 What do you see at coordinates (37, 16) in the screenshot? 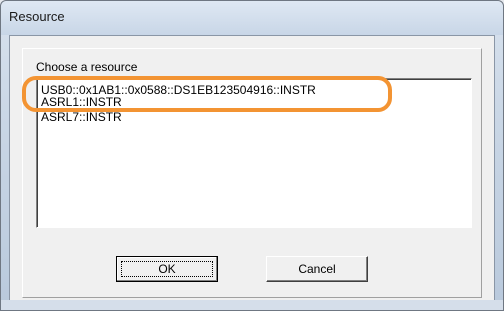
I see `window-title: Resource` at bounding box center [37, 16].